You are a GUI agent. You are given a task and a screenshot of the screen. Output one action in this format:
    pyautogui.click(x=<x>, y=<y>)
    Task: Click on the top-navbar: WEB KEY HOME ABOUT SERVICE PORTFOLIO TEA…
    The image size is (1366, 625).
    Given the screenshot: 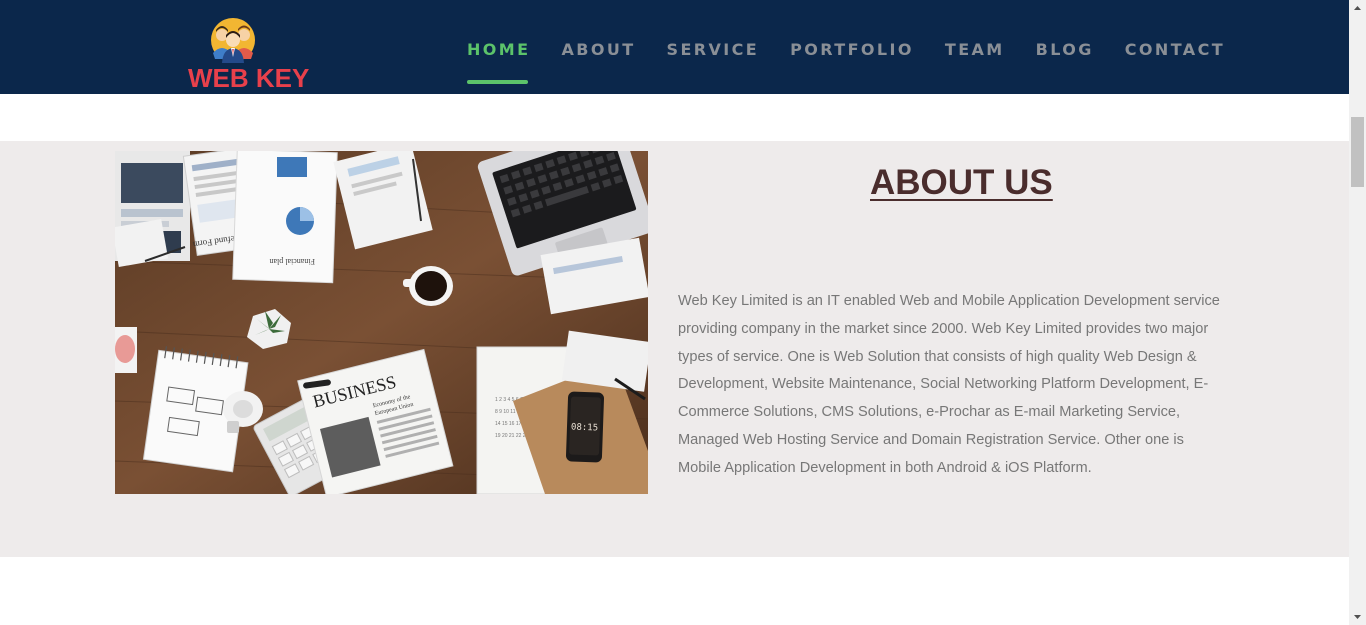 What is the action you would take?
    pyautogui.click(x=674, y=47)
    